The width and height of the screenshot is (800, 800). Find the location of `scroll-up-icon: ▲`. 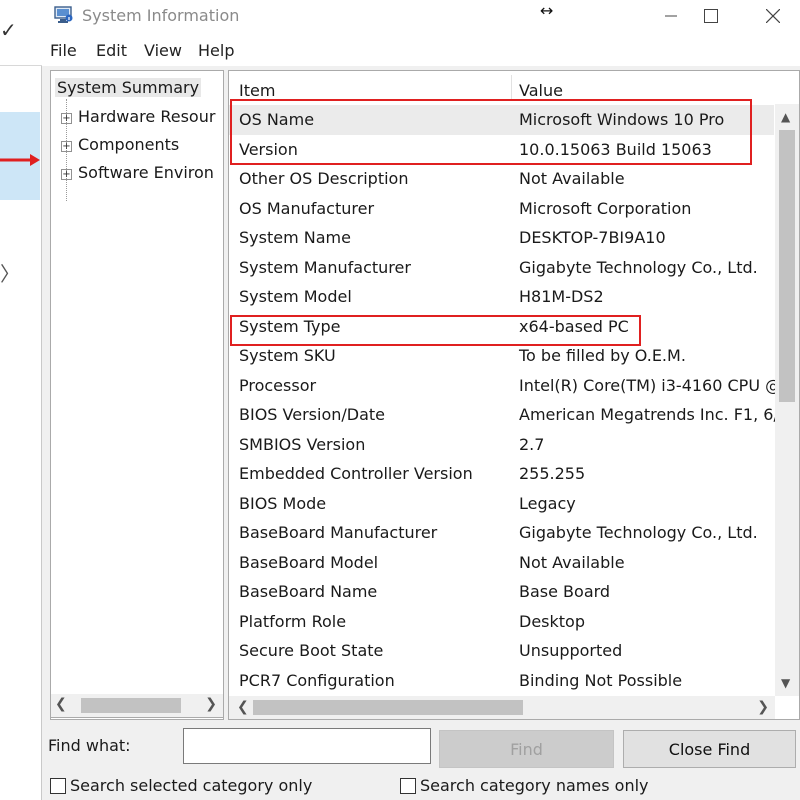

scroll-up-icon: ▲ is located at coordinates (785, 117).